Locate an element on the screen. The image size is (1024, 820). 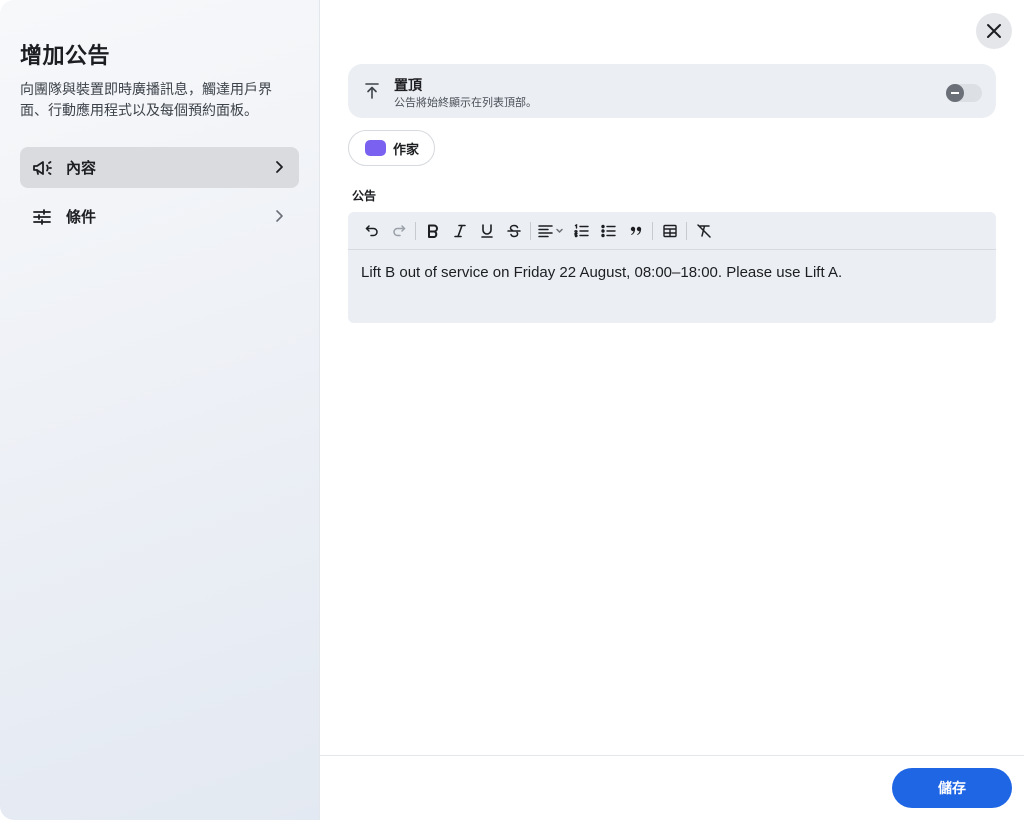
pin-title: 置頂 is located at coordinates (408, 86).